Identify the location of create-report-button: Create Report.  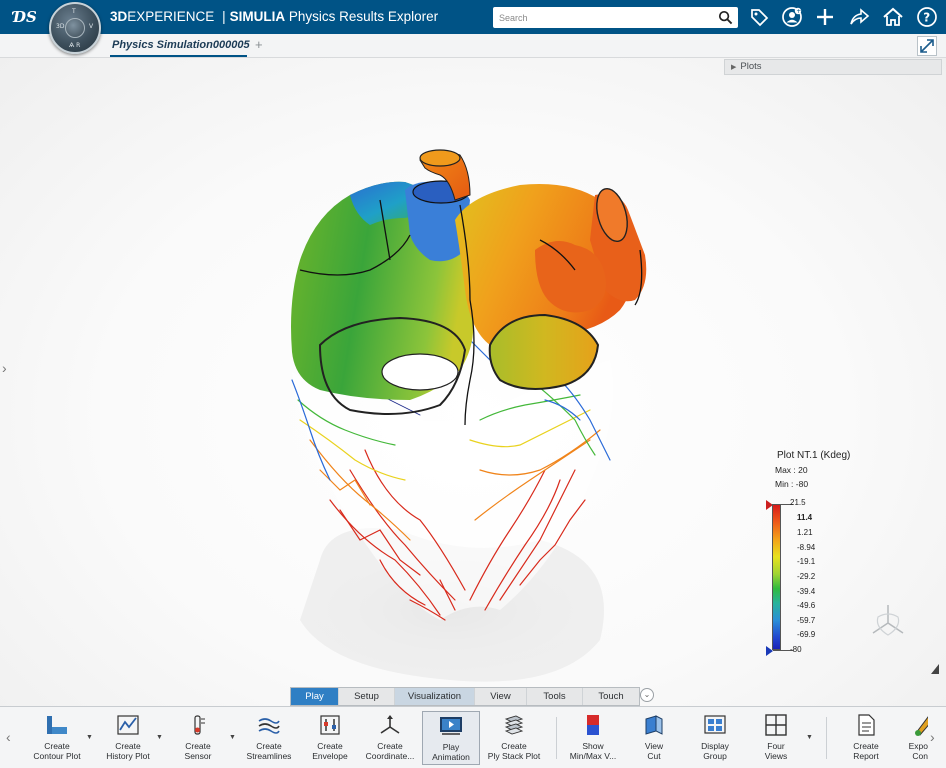
(866, 738).